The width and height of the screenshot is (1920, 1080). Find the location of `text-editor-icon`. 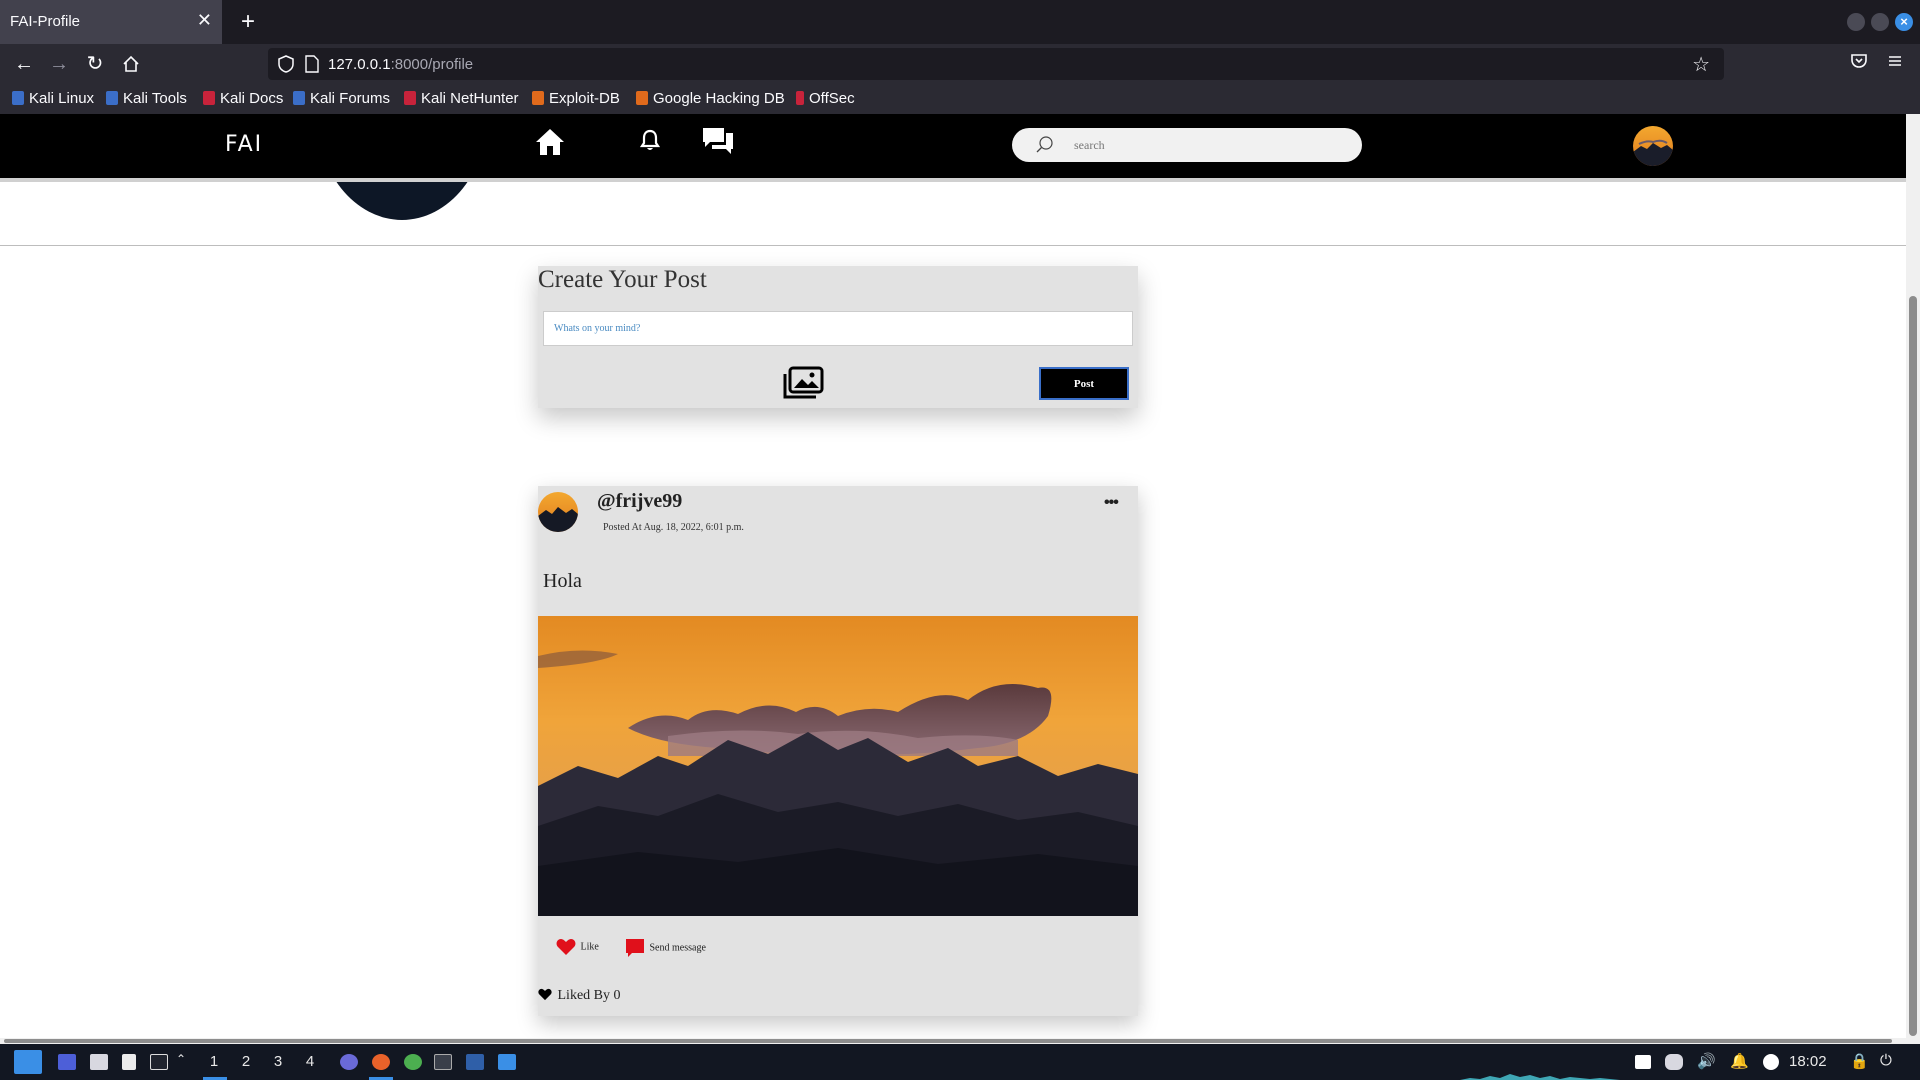

text-editor-icon is located at coordinates (129, 1062).